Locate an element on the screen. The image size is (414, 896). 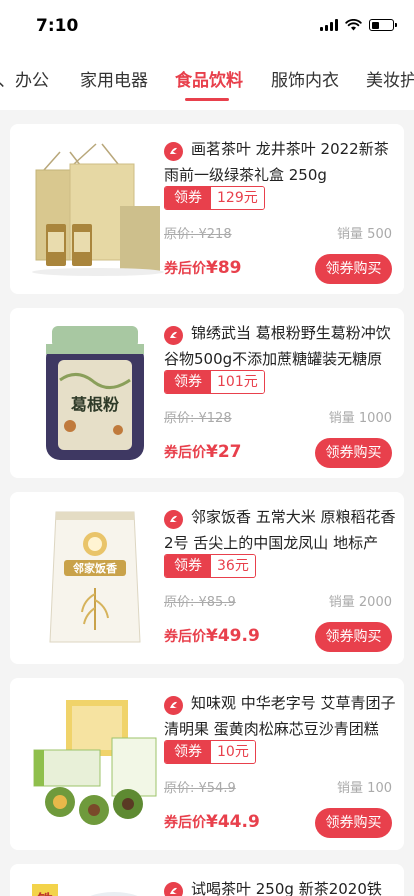
product-title: 试喝茶叶 250g 新茶2020铁观 is located at coordinates (280, 886).